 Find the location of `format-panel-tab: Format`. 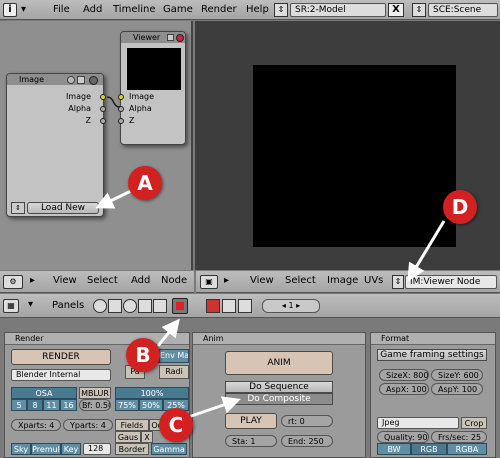

format-panel-tab: Format is located at coordinates (433, 339).